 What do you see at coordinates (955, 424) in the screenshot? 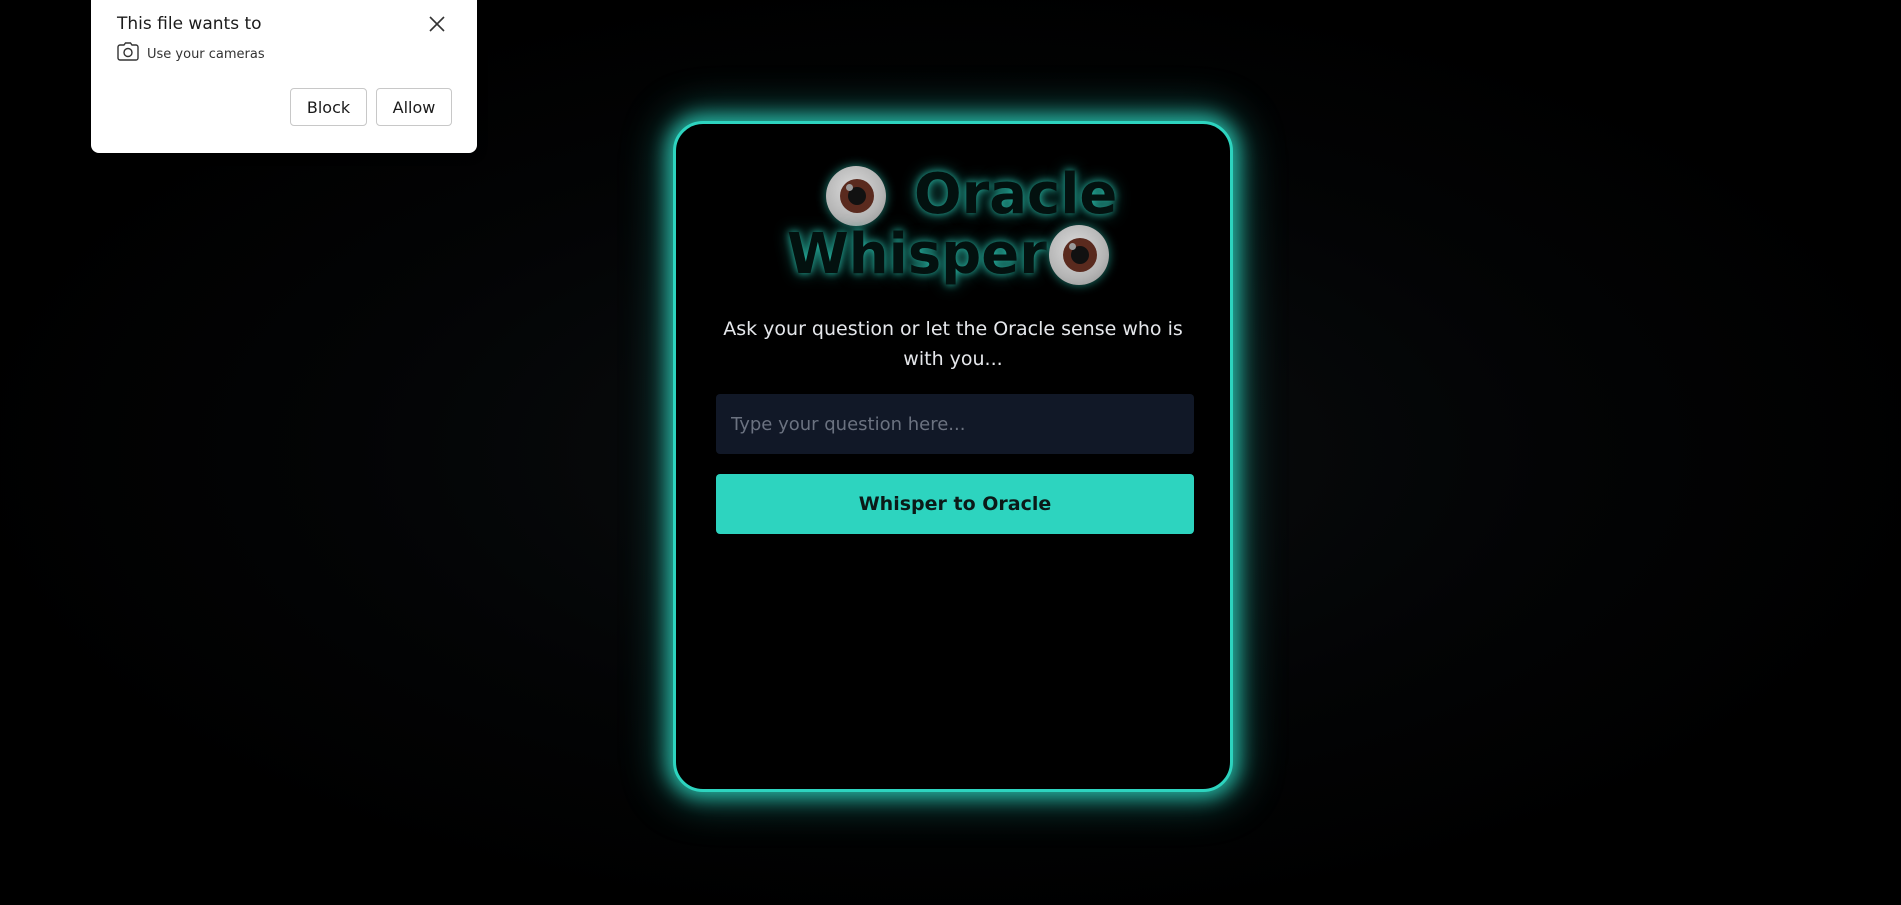
I see `question-input` at bounding box center [955, 424].